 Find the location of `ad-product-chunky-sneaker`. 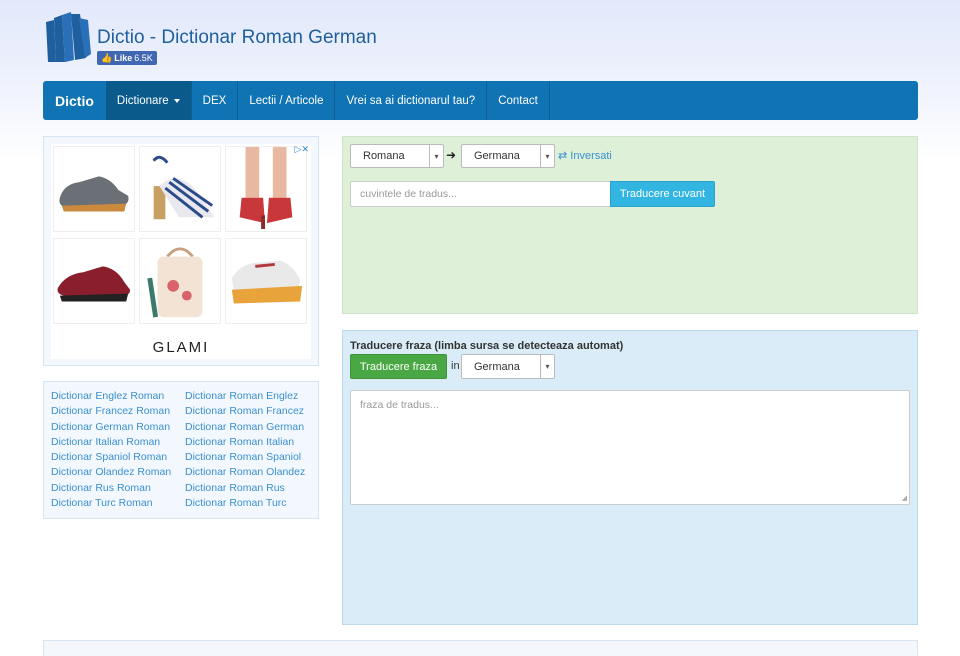

ad-product-chunky-sneaker is located at coordinates (266, 281).